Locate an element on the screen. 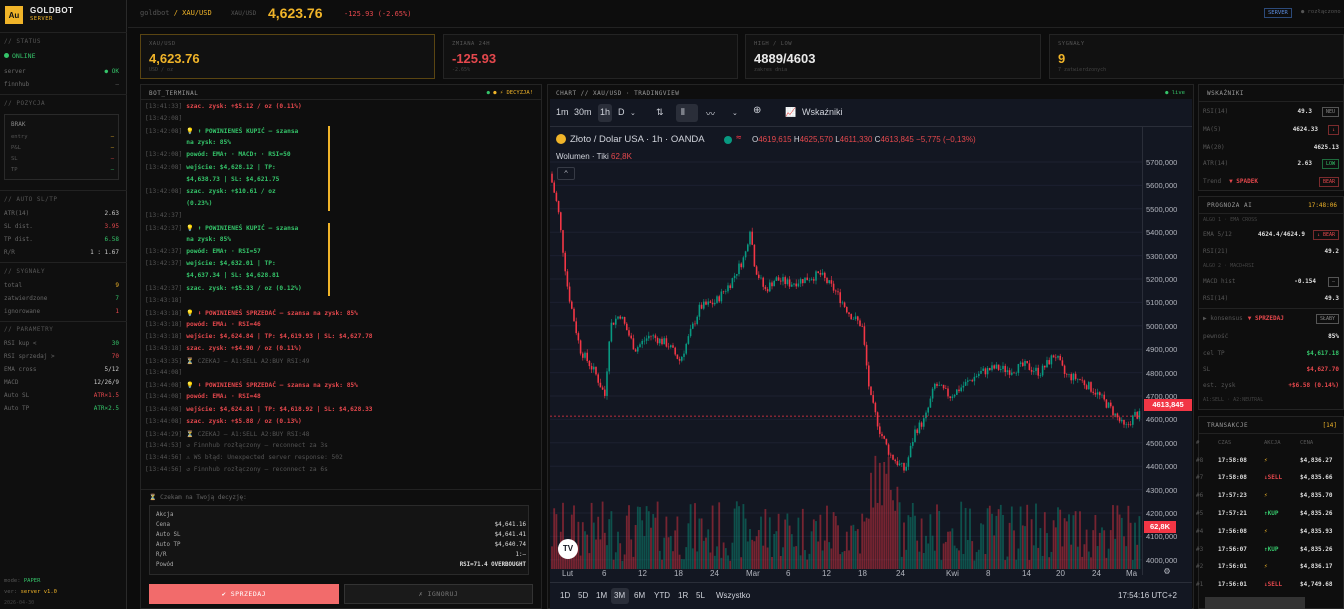 The height and width of the screenshot is (609, 1344). logo: Au is located at coordinates (14, 15).